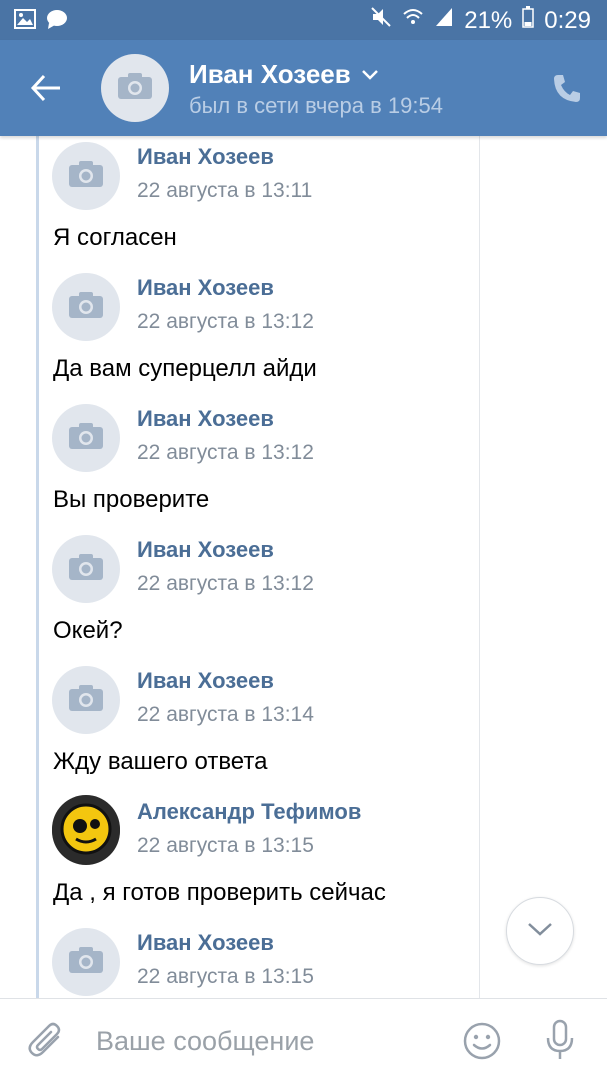  I want to click on last-seen-status: был в сети вчера в 19:54, so click(316, 105).